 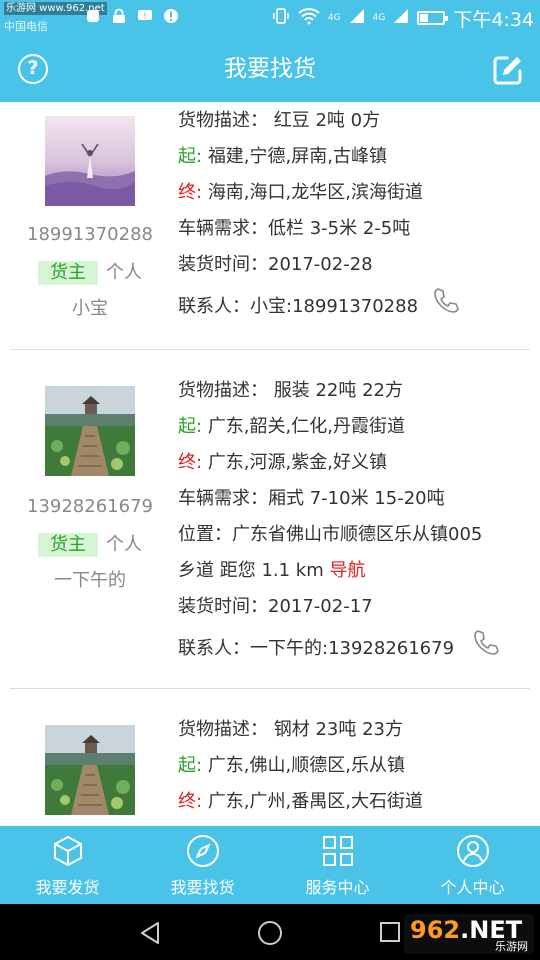 I want to click on edit-icon, so click(x=507, y=70).